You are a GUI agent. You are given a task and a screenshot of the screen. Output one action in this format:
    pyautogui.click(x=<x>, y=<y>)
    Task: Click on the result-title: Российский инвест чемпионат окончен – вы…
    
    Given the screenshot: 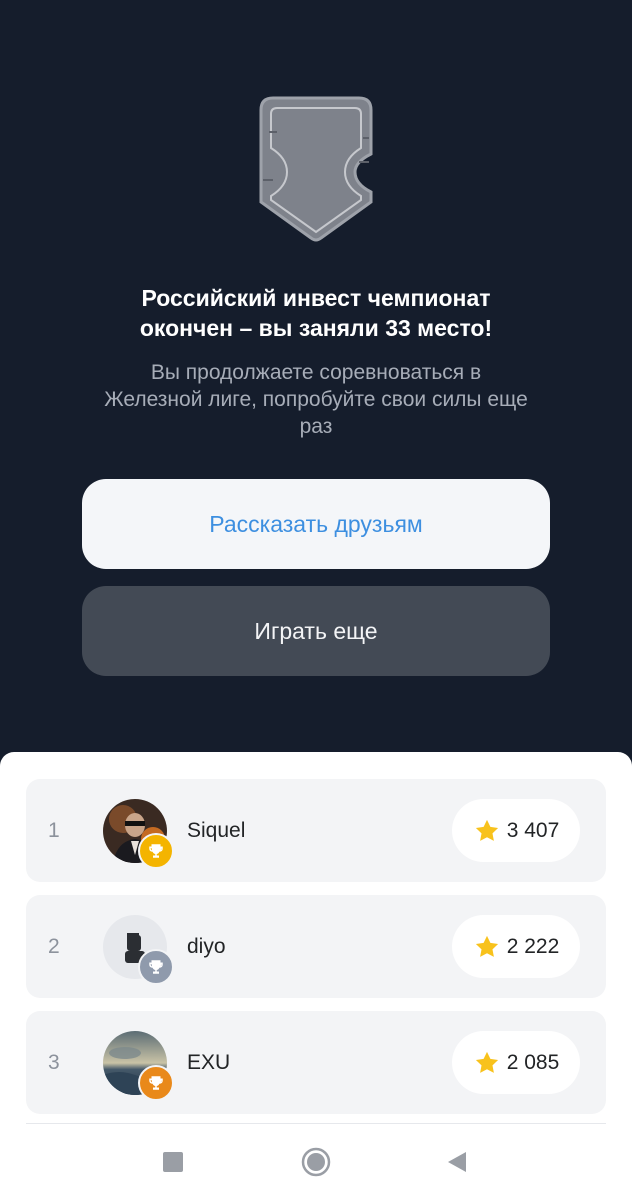 What is the action you would take?
    pyautogui.click(x=316, y=313)
    